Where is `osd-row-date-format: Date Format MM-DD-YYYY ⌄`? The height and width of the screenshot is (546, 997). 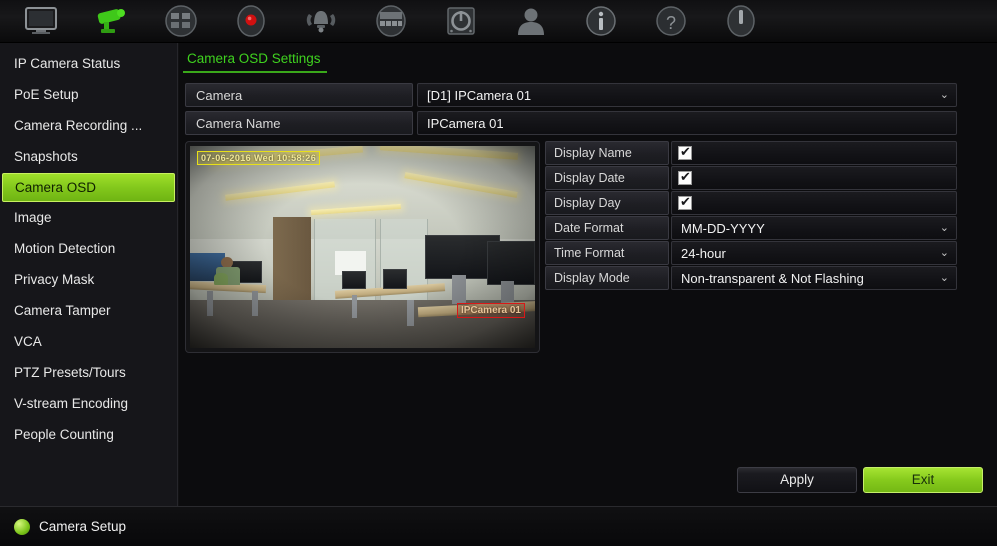
osd-row-date-format: Date Format MM-DD-YYYY ⌄ is located at coordinates (751, 228).